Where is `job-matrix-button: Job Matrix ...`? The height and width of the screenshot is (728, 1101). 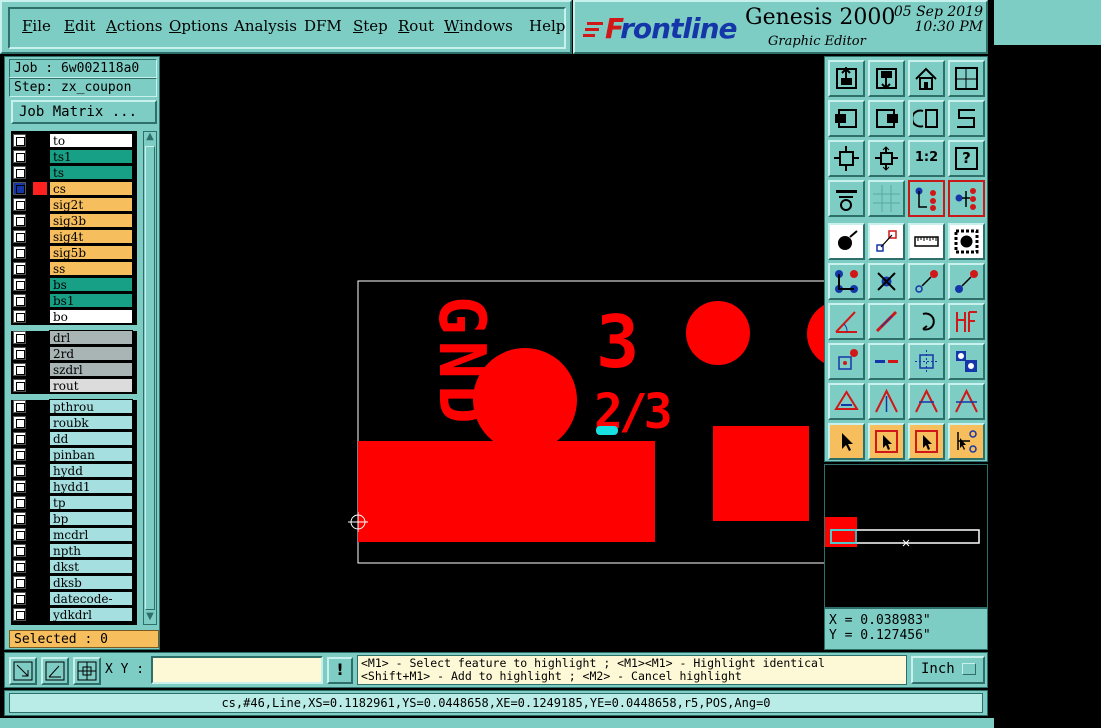 job-matrix-button: Job Matrix ... is located at coordinates (84, 112).